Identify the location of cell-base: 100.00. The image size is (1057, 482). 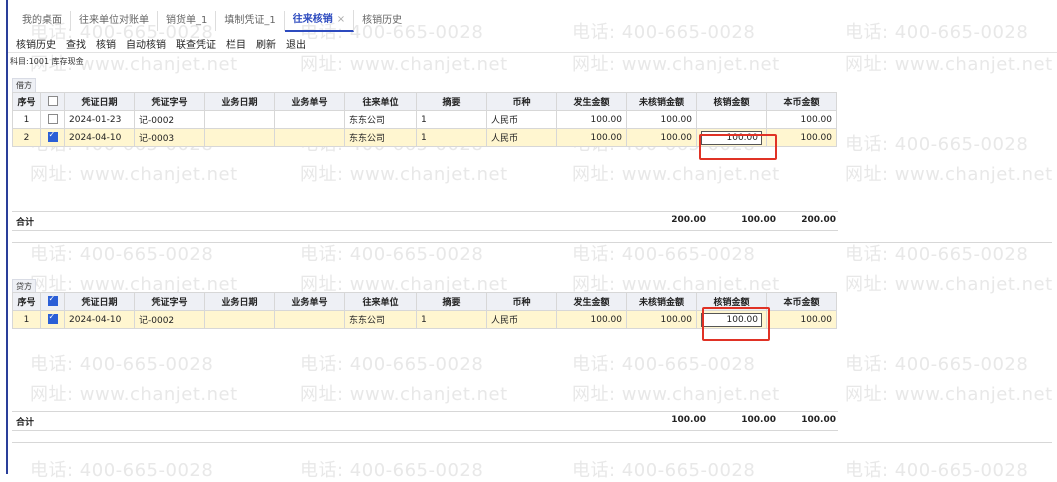
(801, 119).